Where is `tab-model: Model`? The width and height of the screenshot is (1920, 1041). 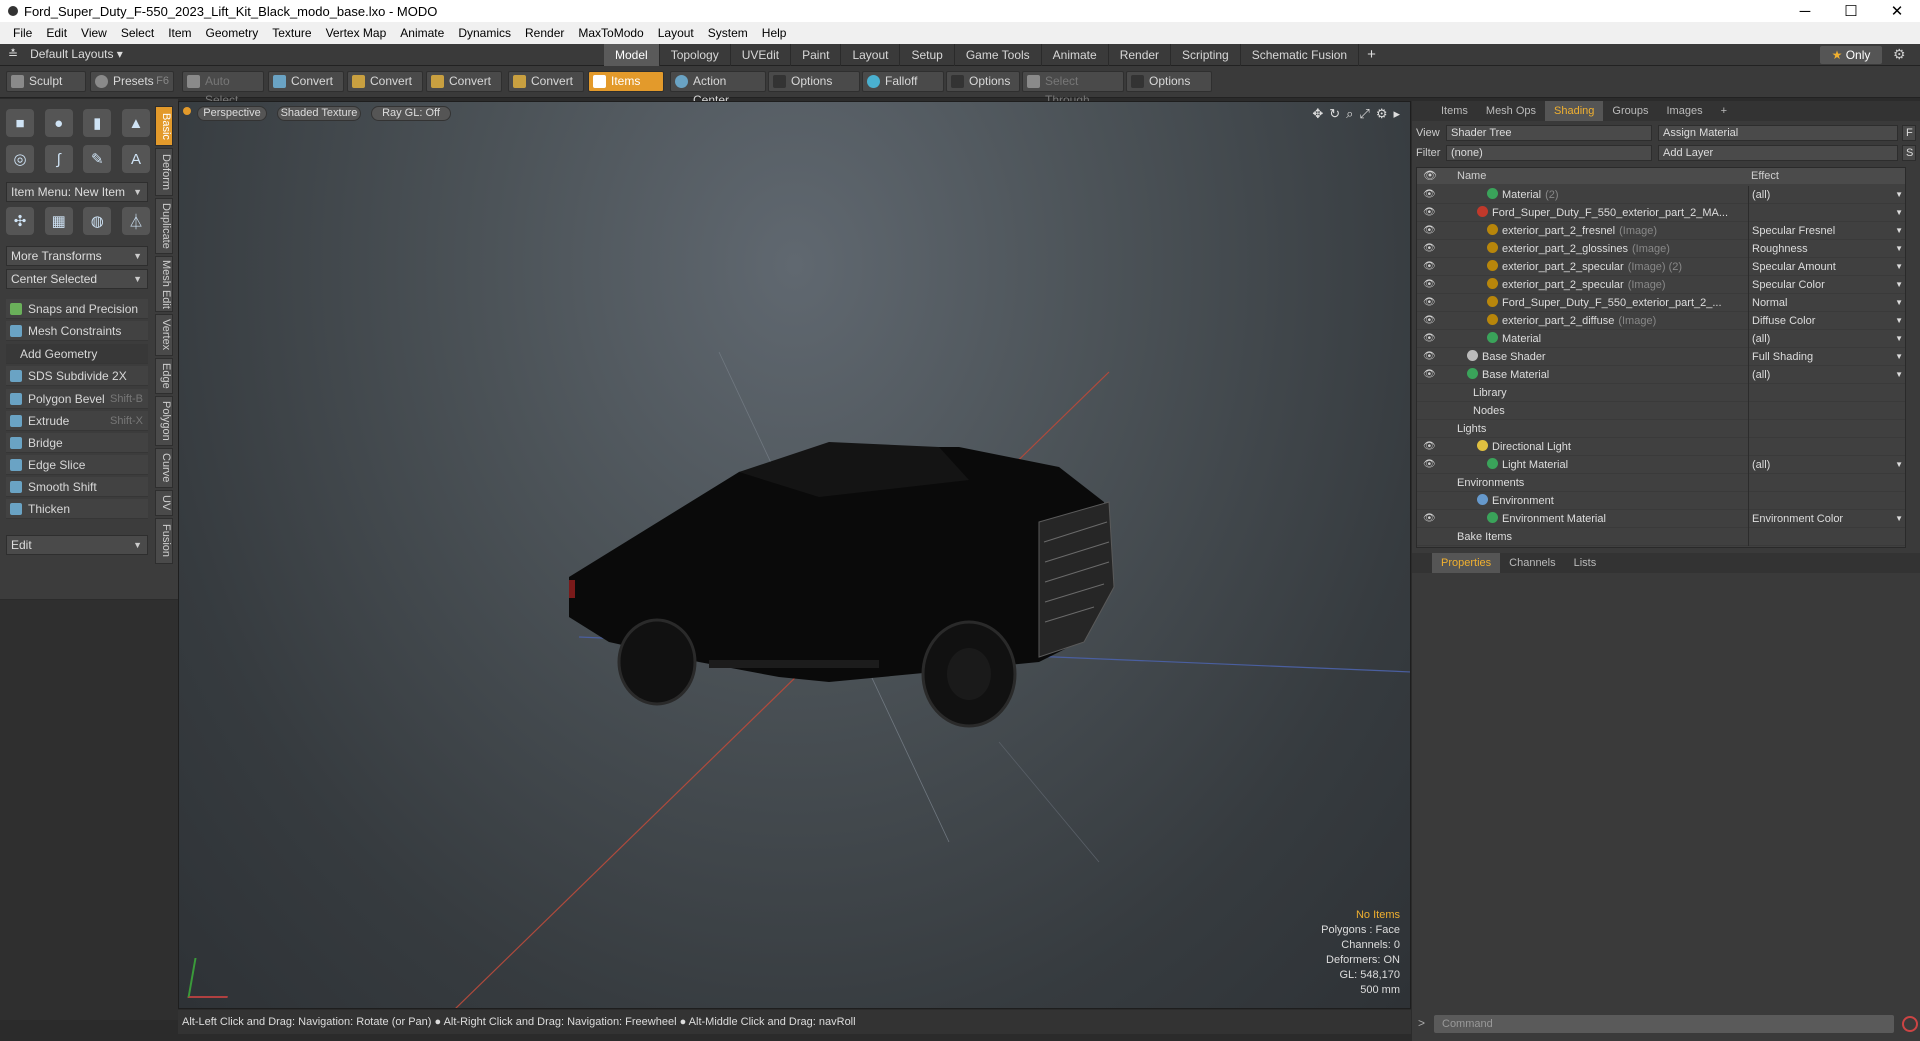 tab-model: Model is located at coordinates (632, 55).